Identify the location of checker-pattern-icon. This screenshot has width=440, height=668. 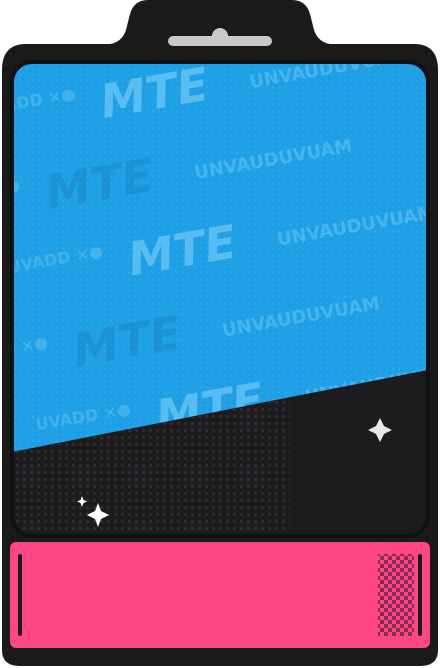
(396, 595).